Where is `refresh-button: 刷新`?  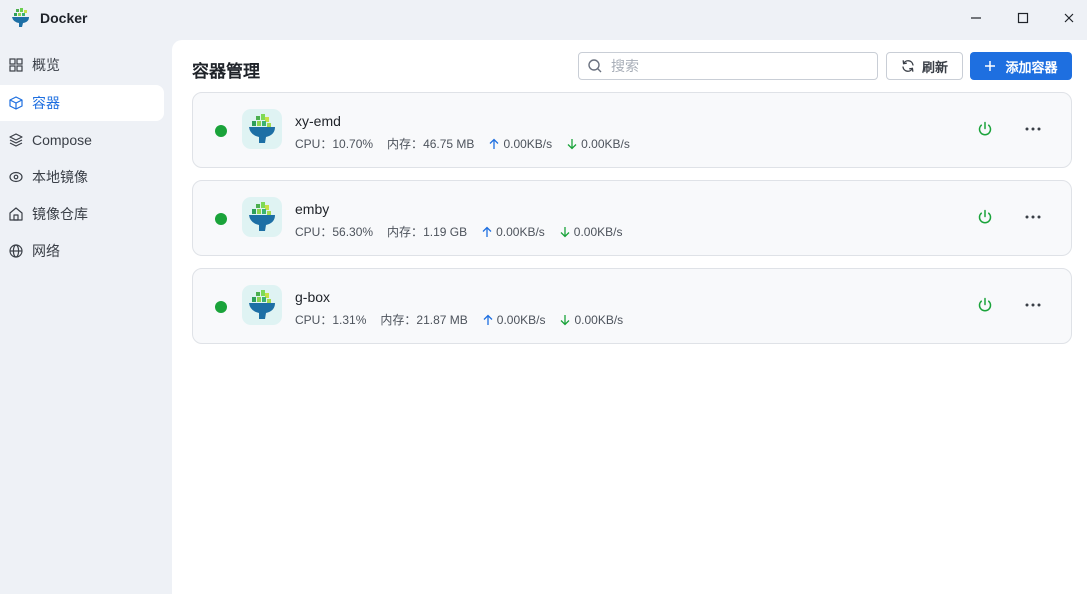
refresh-button: 刷新 is located at coordinates (924, 66).